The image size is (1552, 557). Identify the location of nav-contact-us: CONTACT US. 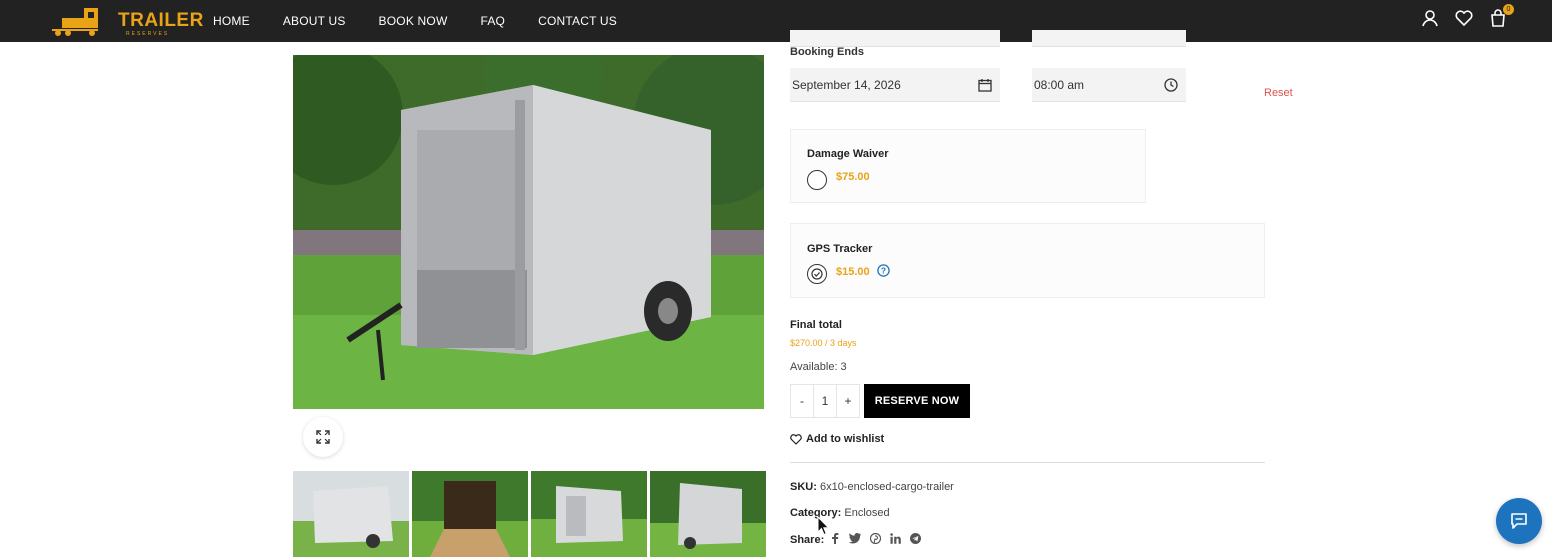
(577, 21).